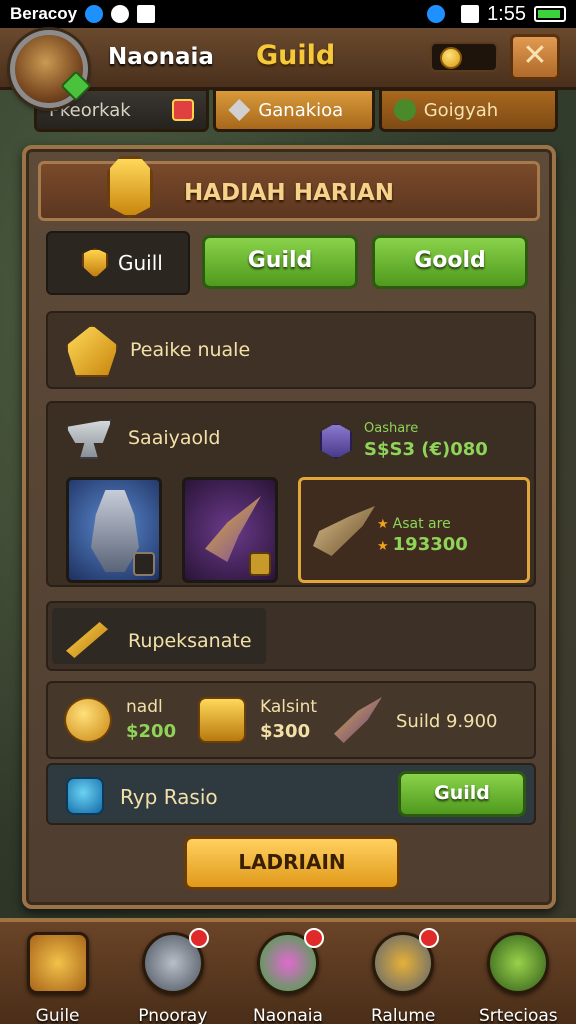  I want to click on panel-header: HADIAH HARIAN, so click(289, 188).